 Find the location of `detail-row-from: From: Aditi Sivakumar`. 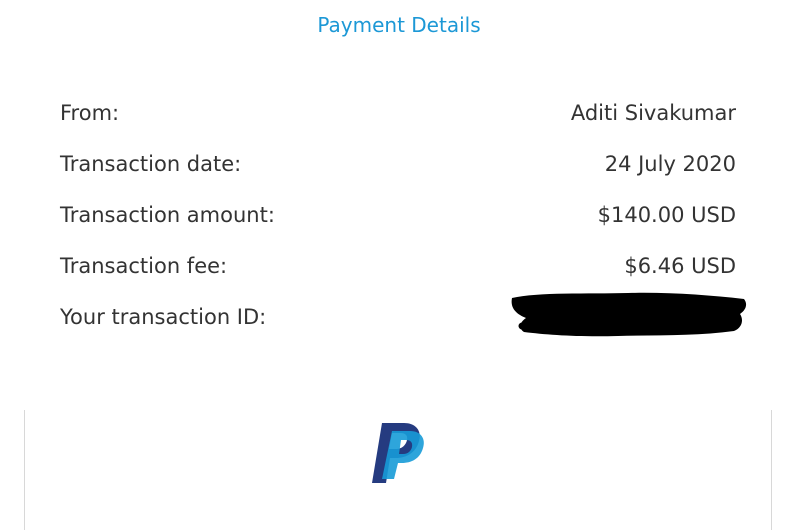

detail-row-from: From: Aditi Sivakumar is located at coordinates (398, 112).